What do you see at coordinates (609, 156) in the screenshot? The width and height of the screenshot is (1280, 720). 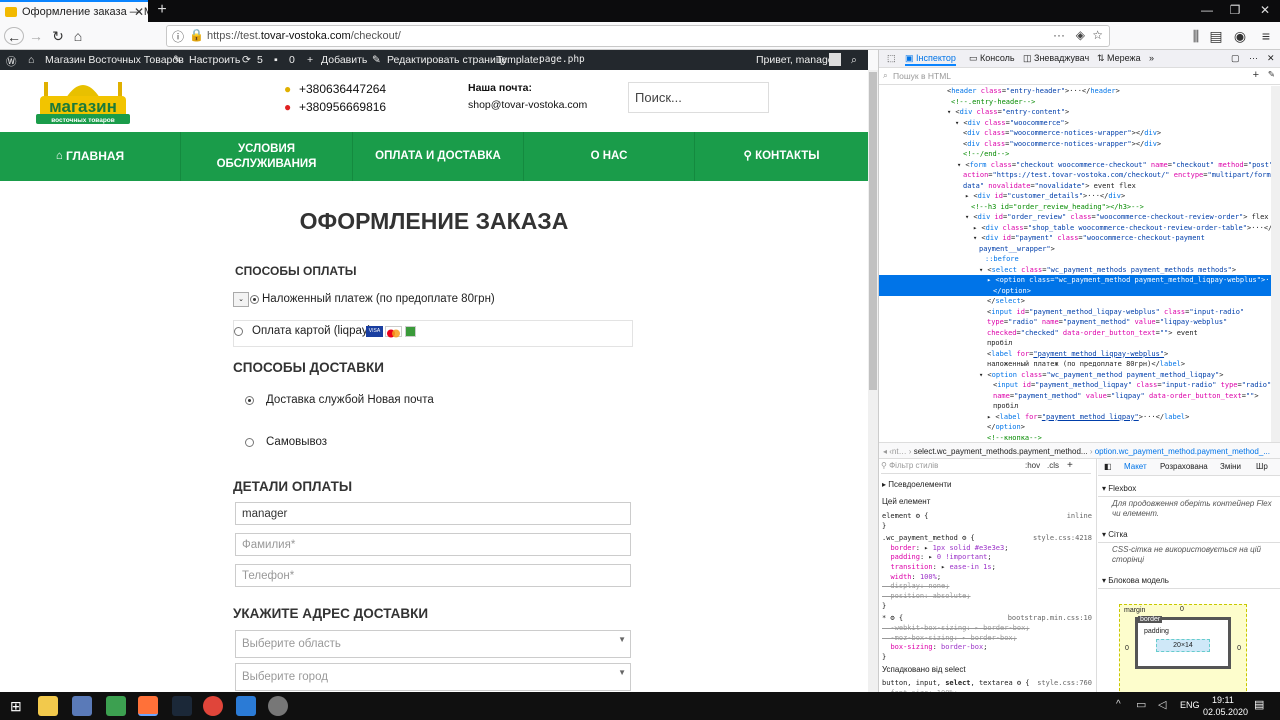 I see `nav-about: О НАС` at bounding box center [609, 156].